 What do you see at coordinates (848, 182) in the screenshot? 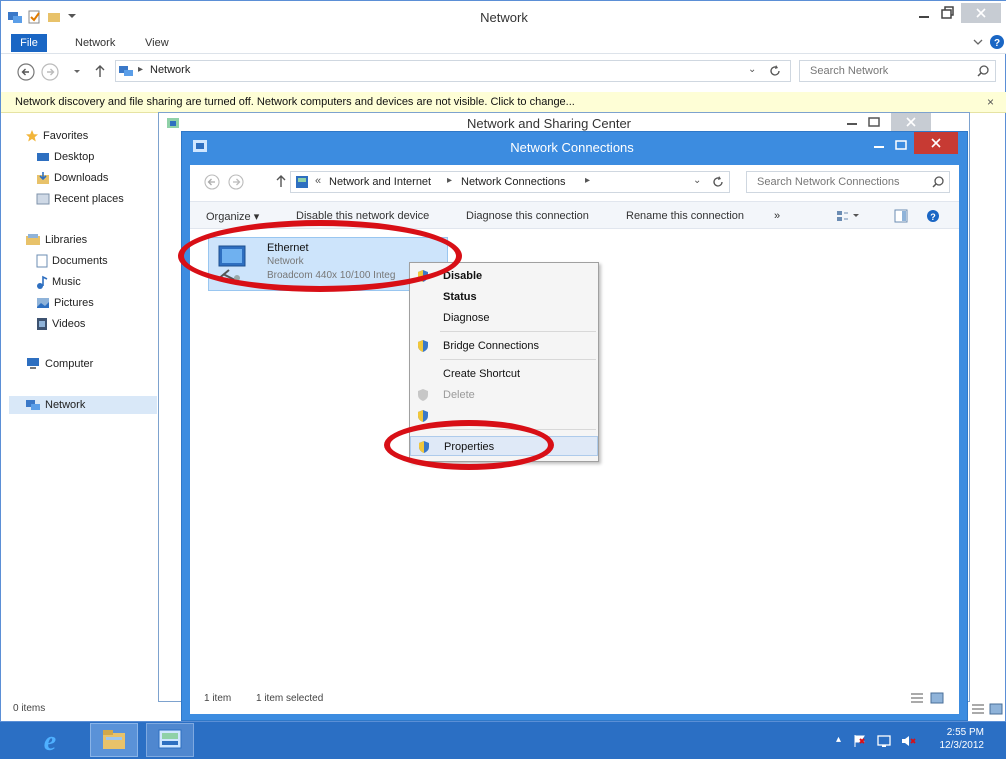
I see `search-connections-input: Search Network Connections` at bounding box center [848, 182].